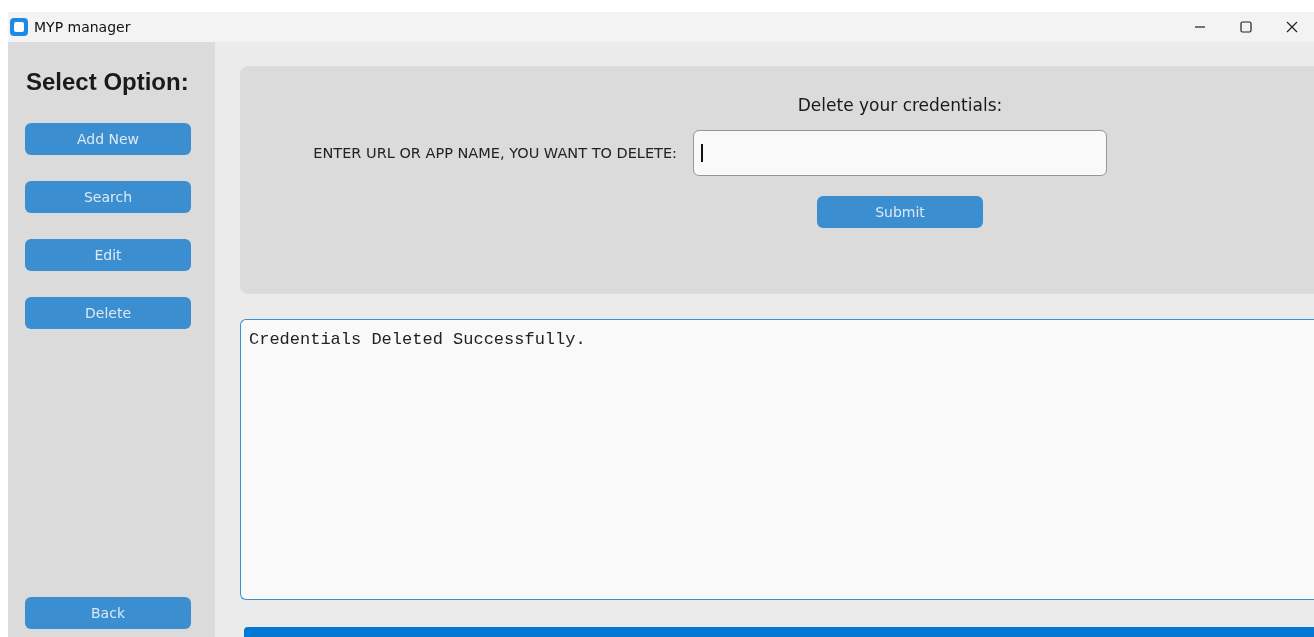  Describe the element at coordinates (1292, 27) in the screenshot. I see `close-icon` at that location.